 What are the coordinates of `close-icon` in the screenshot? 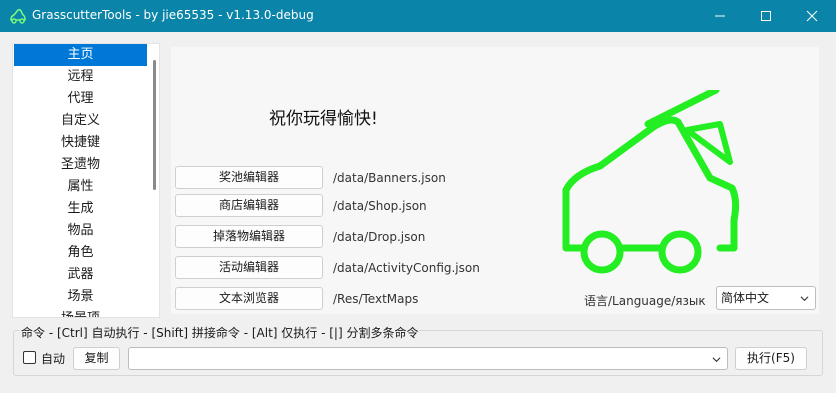 It's located at (812, 16).